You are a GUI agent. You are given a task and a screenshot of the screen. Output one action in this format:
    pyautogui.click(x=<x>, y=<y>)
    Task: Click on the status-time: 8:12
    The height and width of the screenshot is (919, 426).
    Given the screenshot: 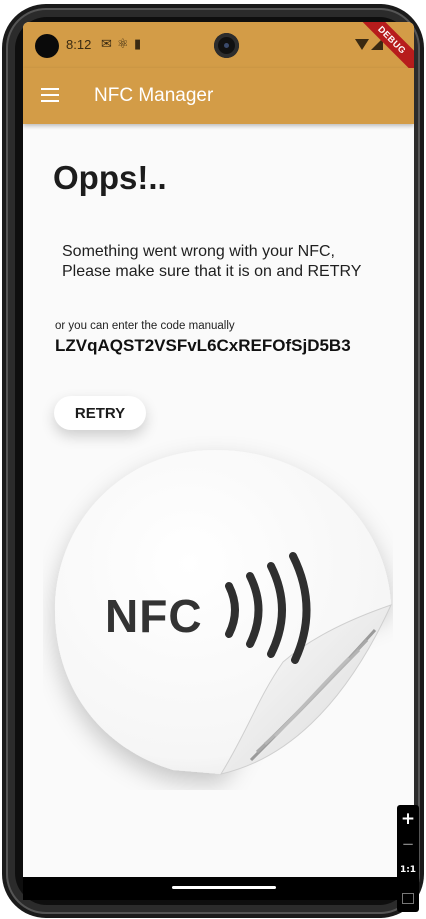 What is the action you would take?
    pyautogui.click(x=79, y=44)
    